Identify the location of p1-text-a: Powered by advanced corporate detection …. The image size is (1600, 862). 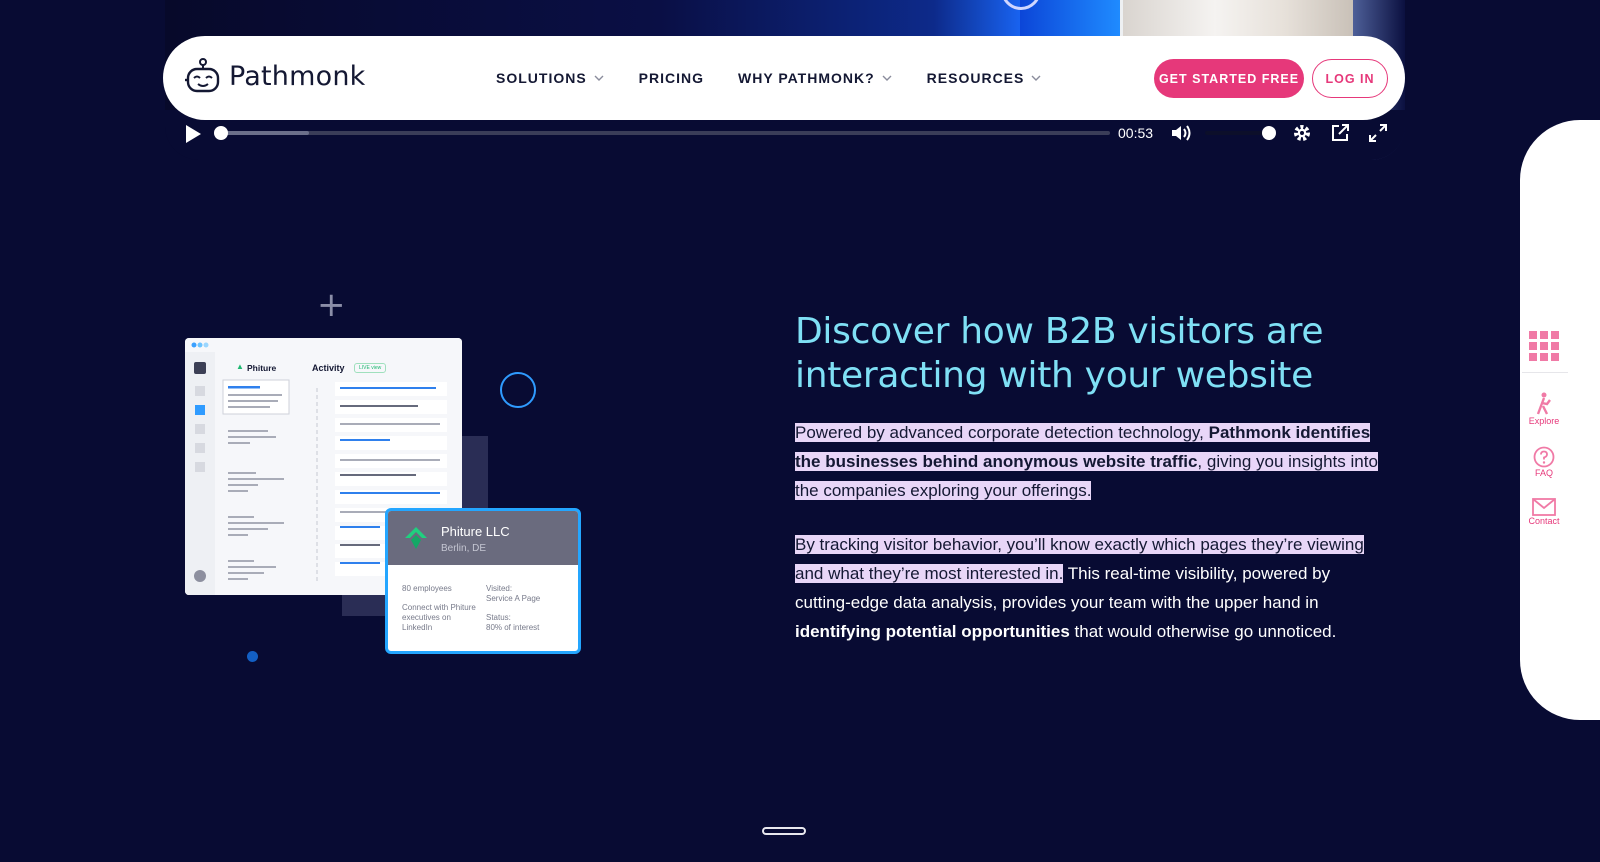
(1002, 432).